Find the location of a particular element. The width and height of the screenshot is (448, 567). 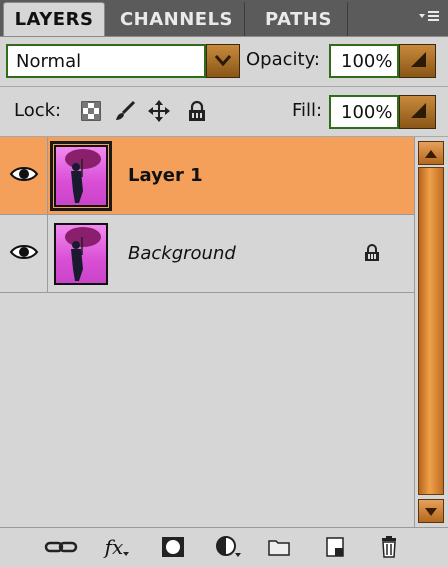

panel-tab-strip: LAYERS CHANNELS PATHS is located at coordinates (224, 18).